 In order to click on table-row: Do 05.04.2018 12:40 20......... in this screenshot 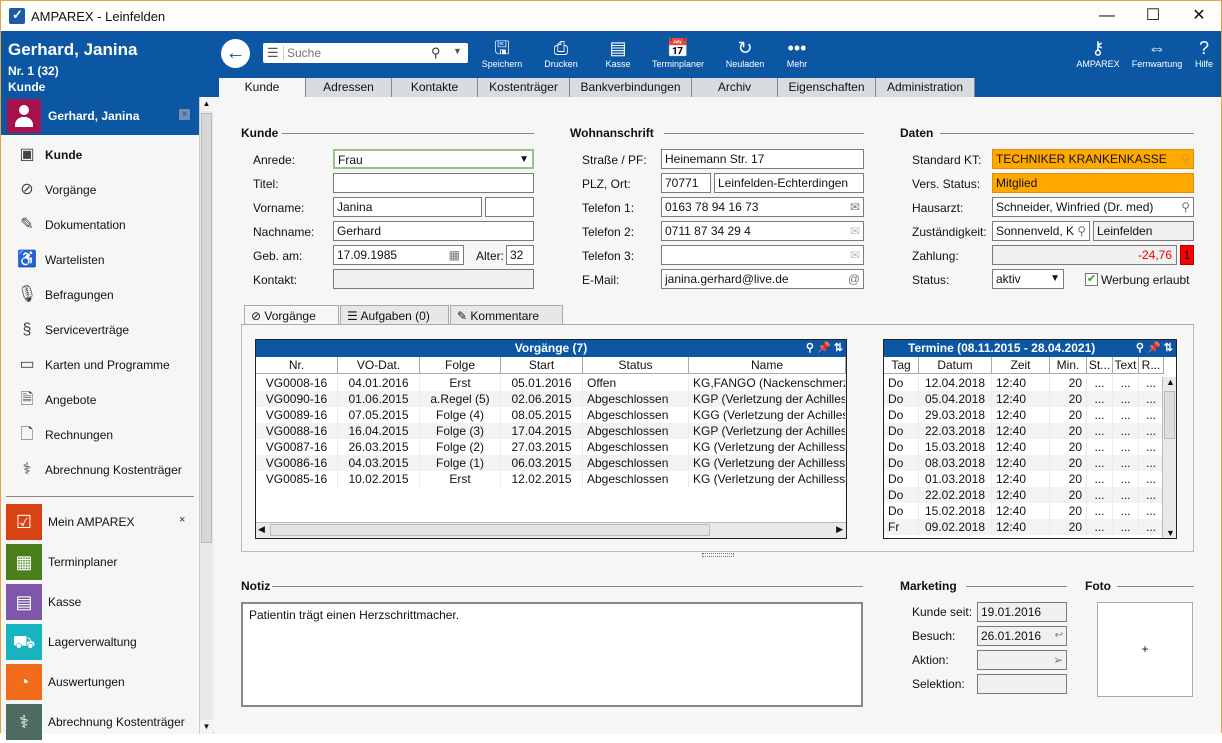, I will do `click(1024, 399)`.